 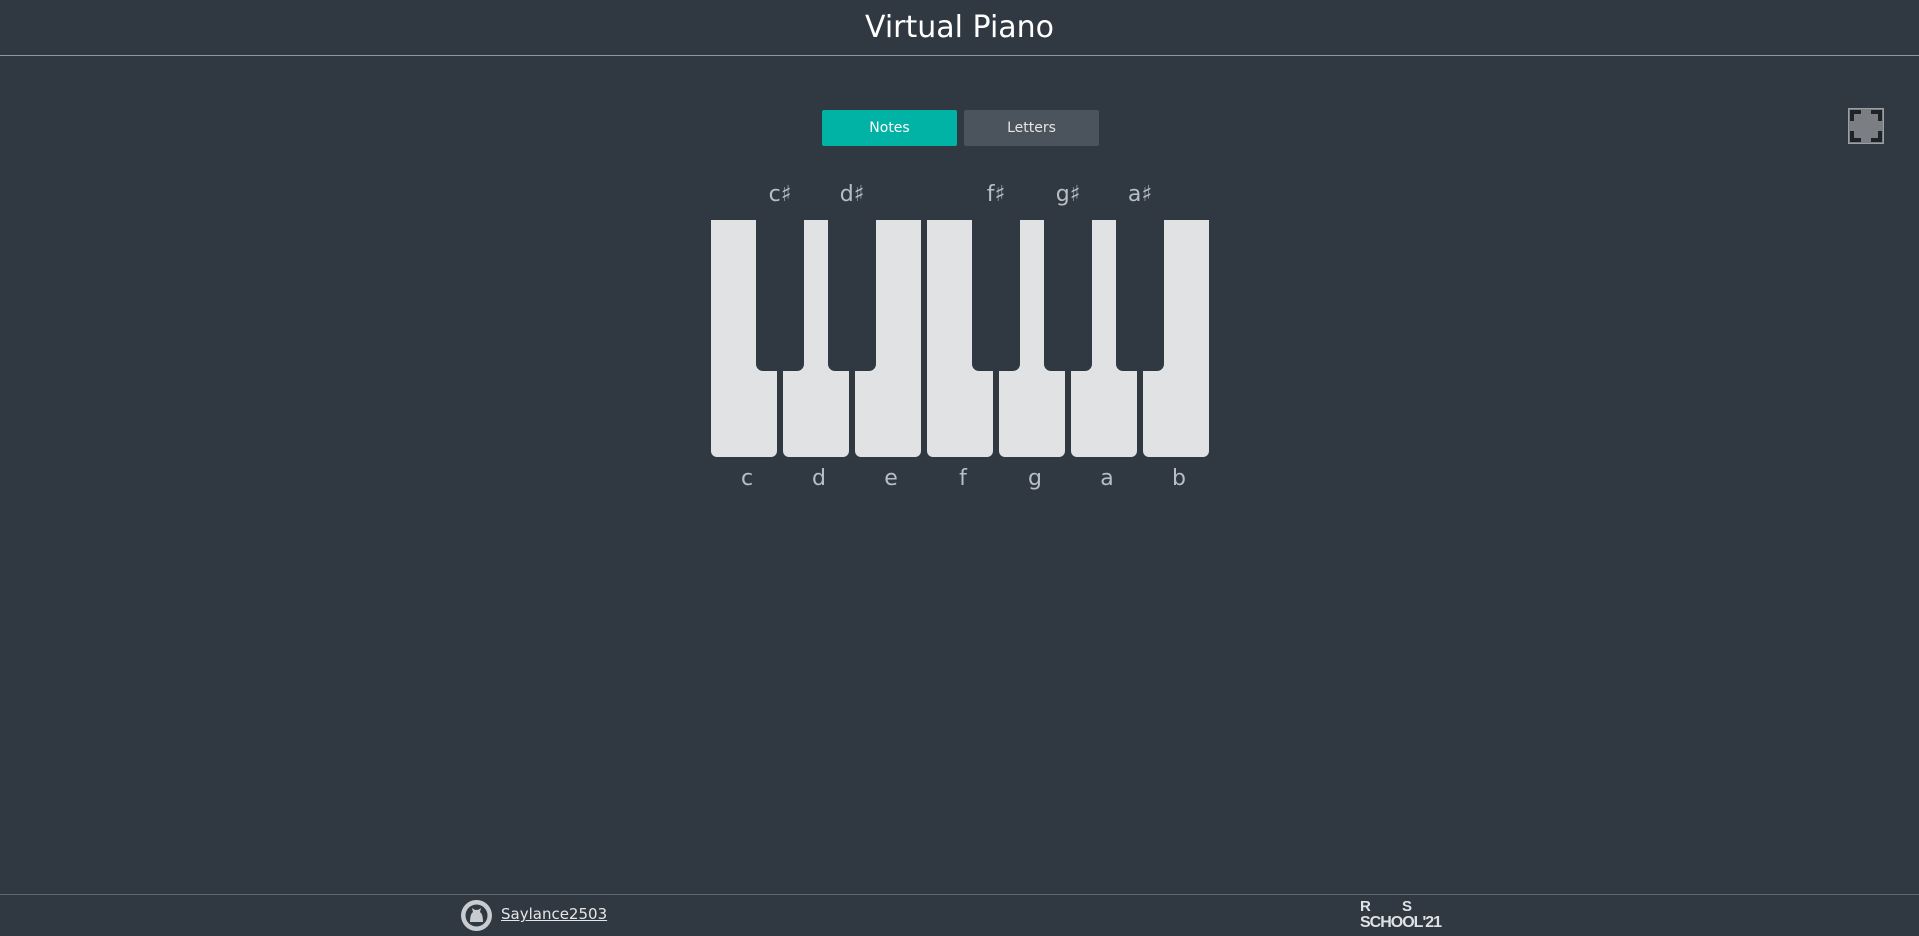 I want to click on piano-key-a-sharp, so click(x=1140, y=295).